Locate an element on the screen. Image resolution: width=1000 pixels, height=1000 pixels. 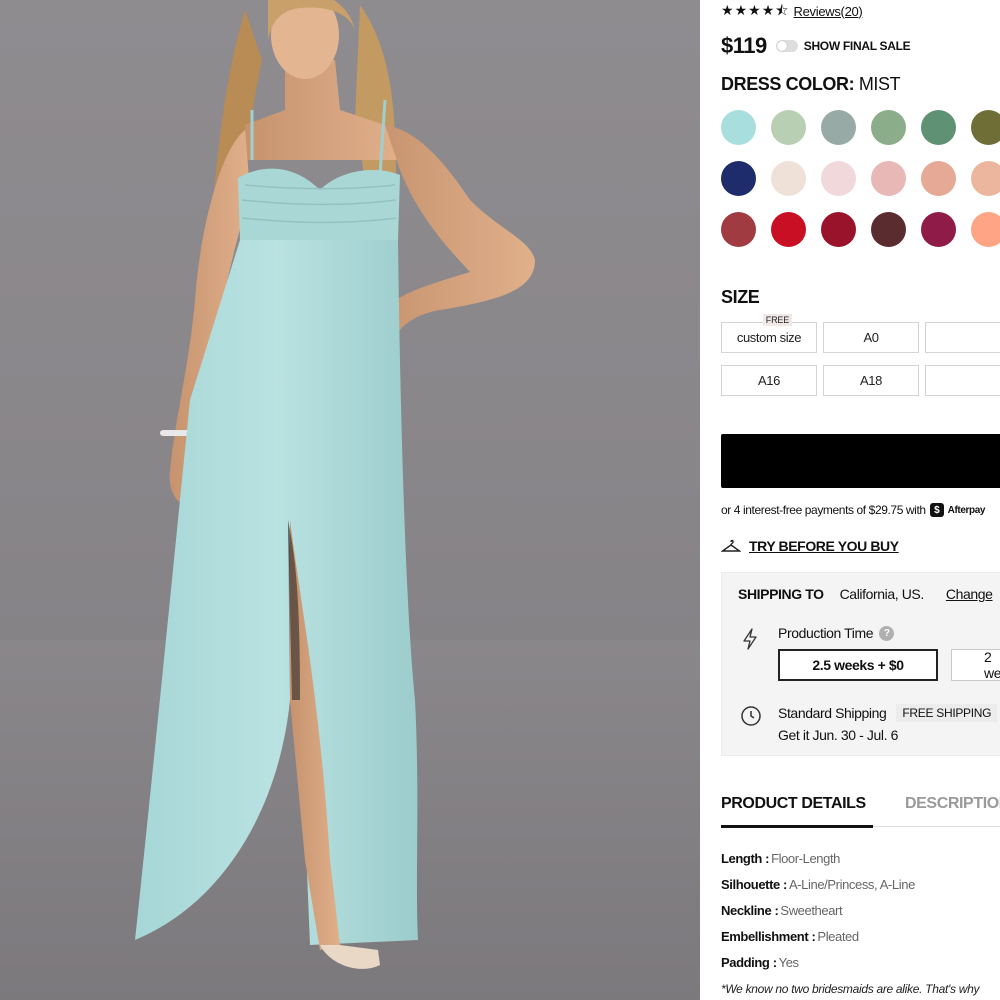
color-swatch-grid is located at coordinates (860, 186).